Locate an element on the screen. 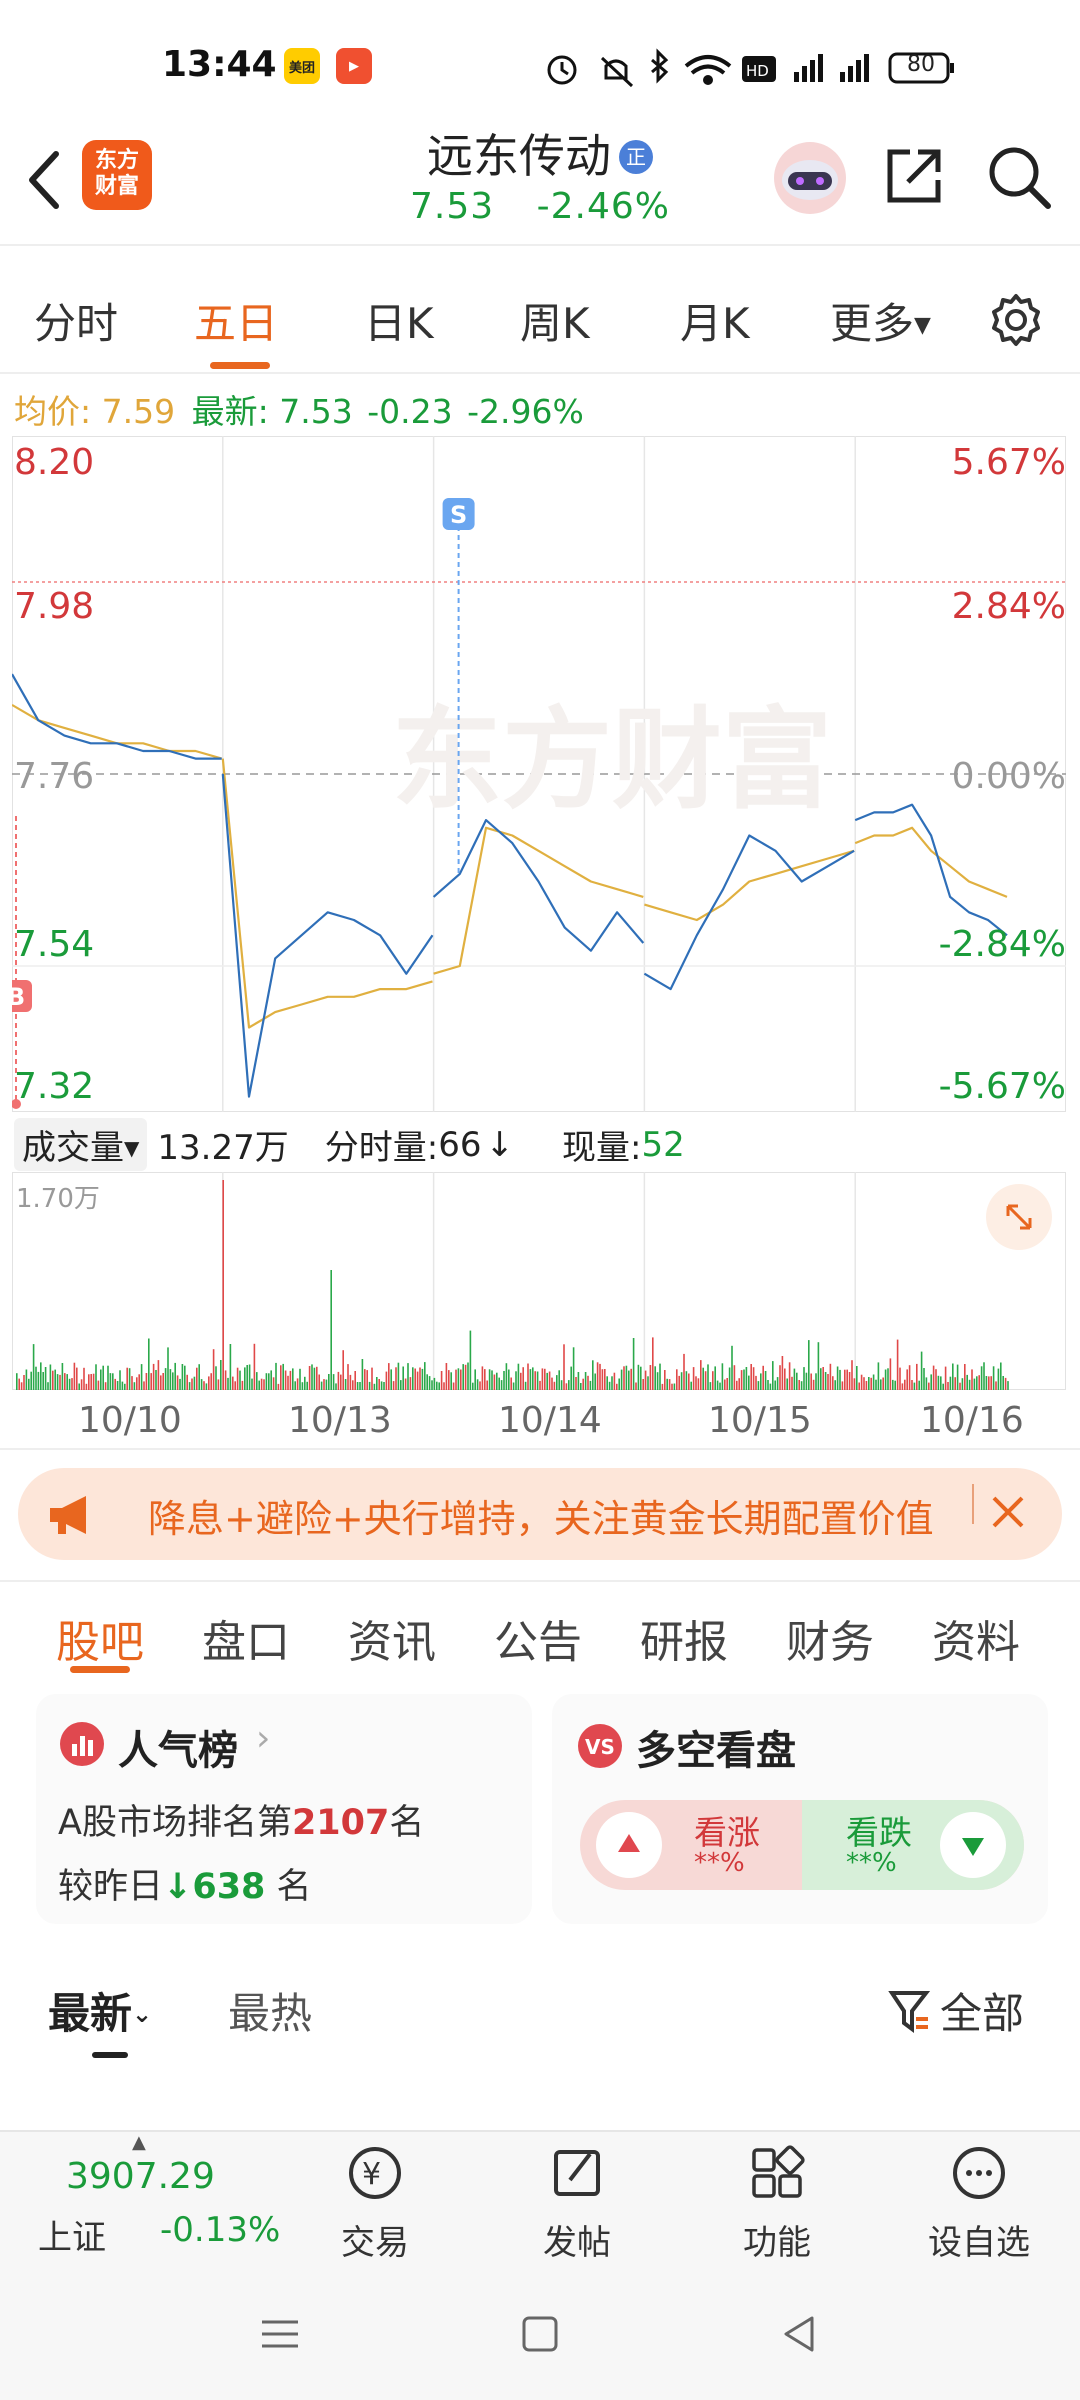 This screenshot has width=1080, height=2400. volume-chart is located at coordinates (539, 1281).